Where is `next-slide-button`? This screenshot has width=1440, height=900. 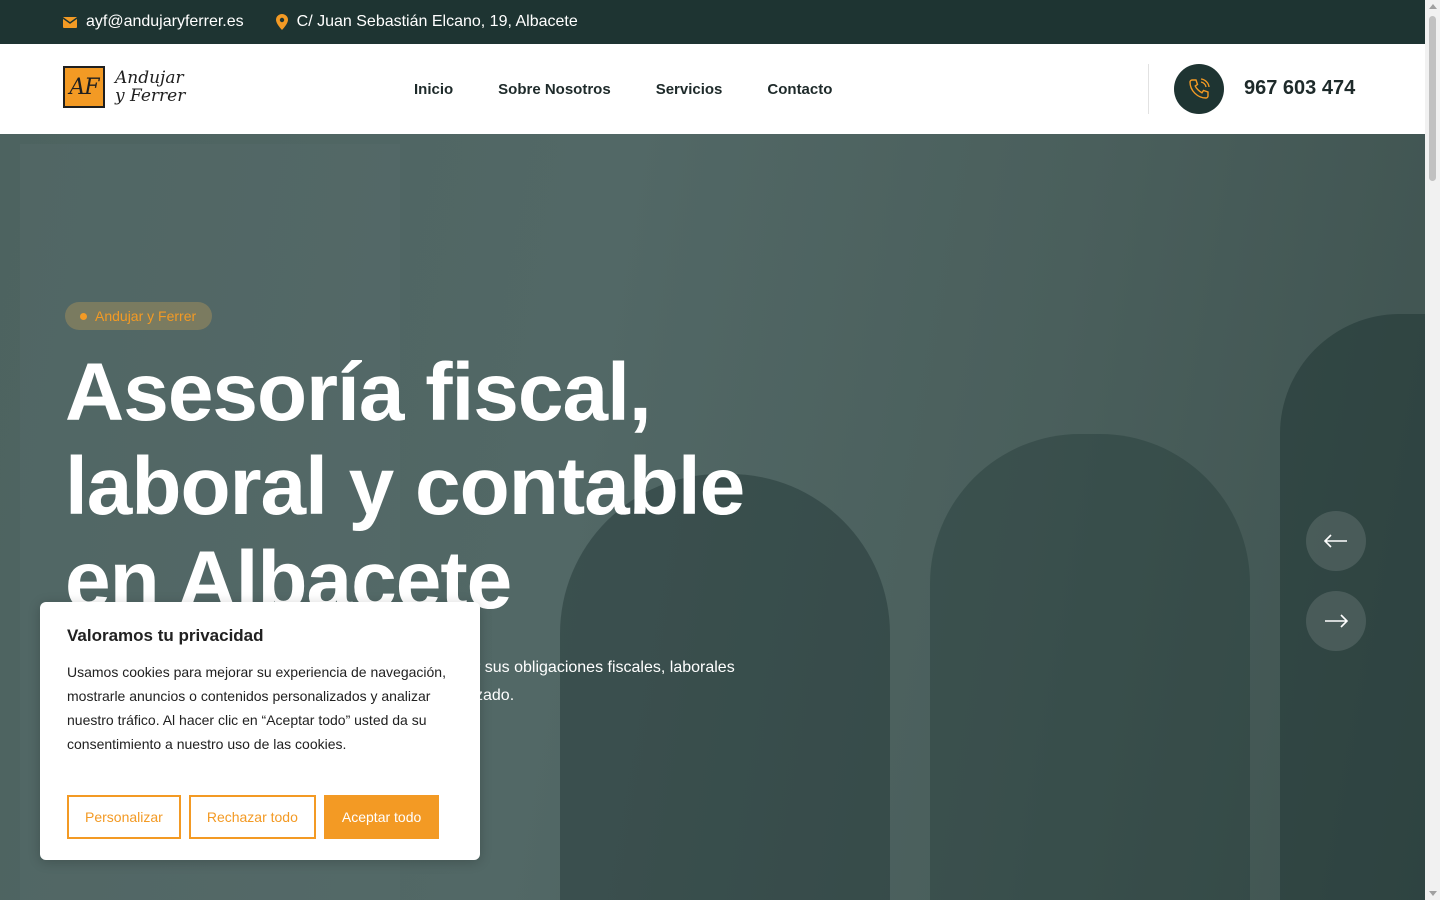
next-slide-button is located at coordinates (1336, 621).